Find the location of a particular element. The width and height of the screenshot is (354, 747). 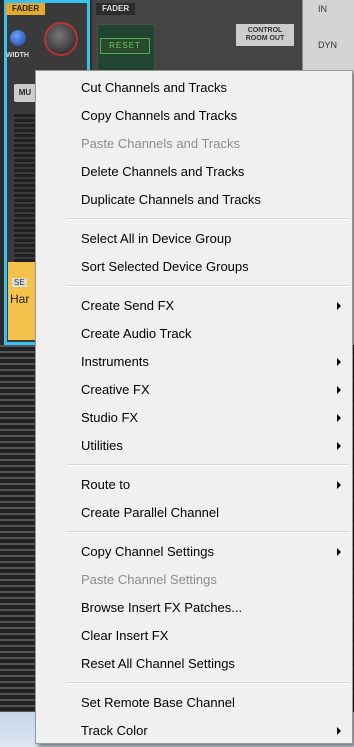

lower-rack-left is located at coordinates (18, 546).